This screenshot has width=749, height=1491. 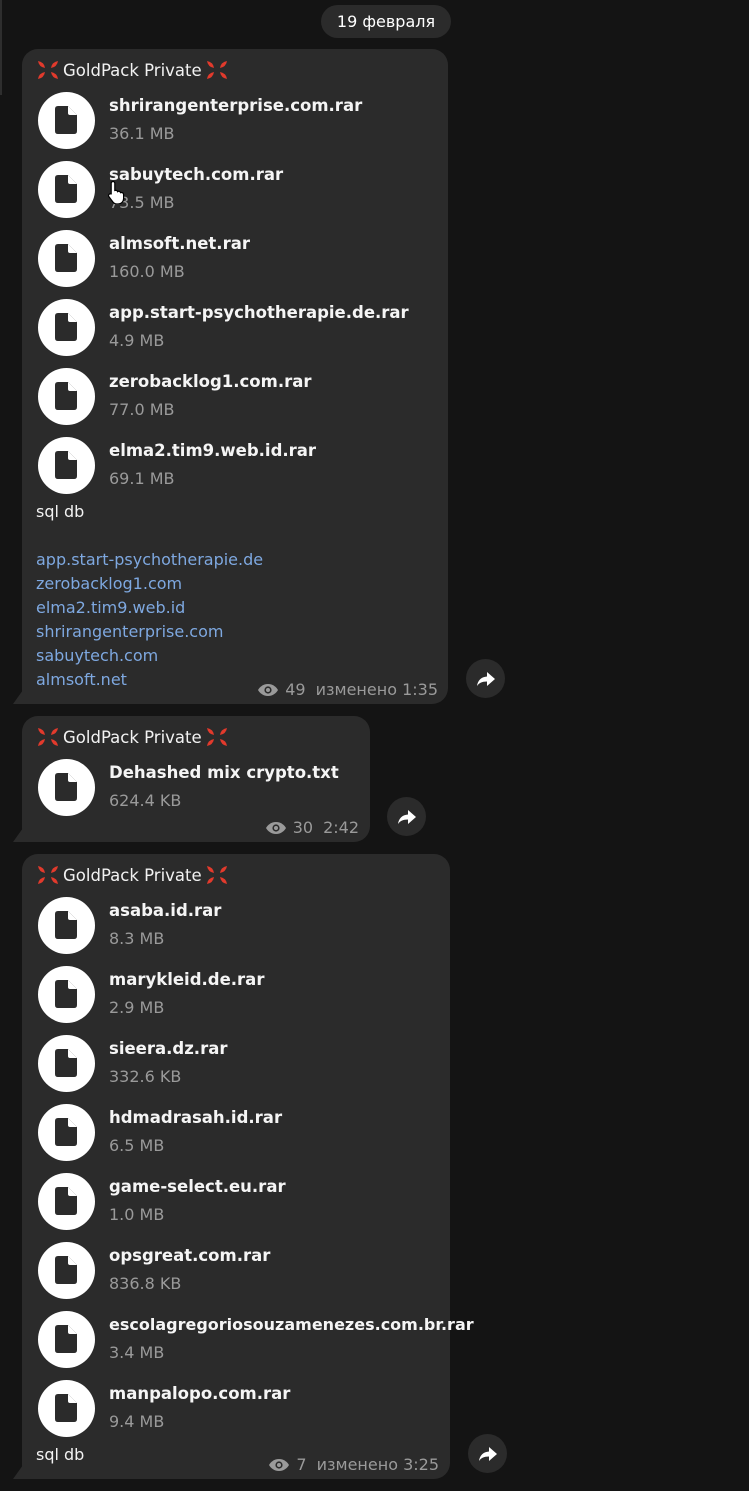 I want to click on chat-left-edge, so click(x=1, y=47).